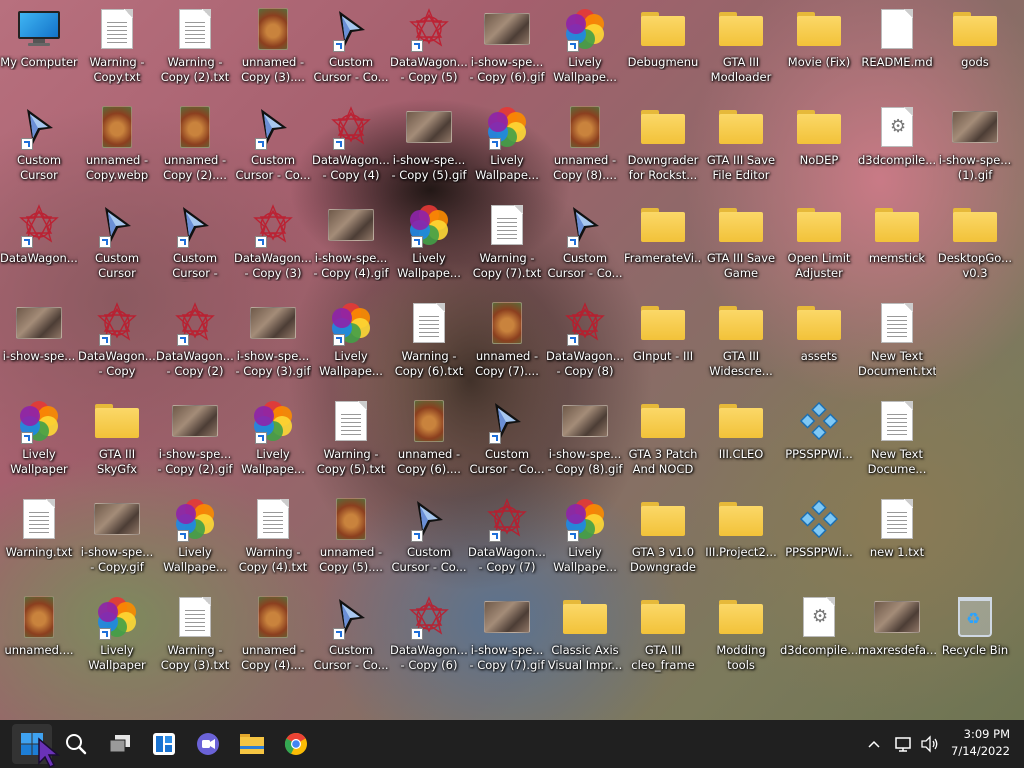  I want to click on desktop-icon: DataWagon.... - Copy (8), so click(585, 341).